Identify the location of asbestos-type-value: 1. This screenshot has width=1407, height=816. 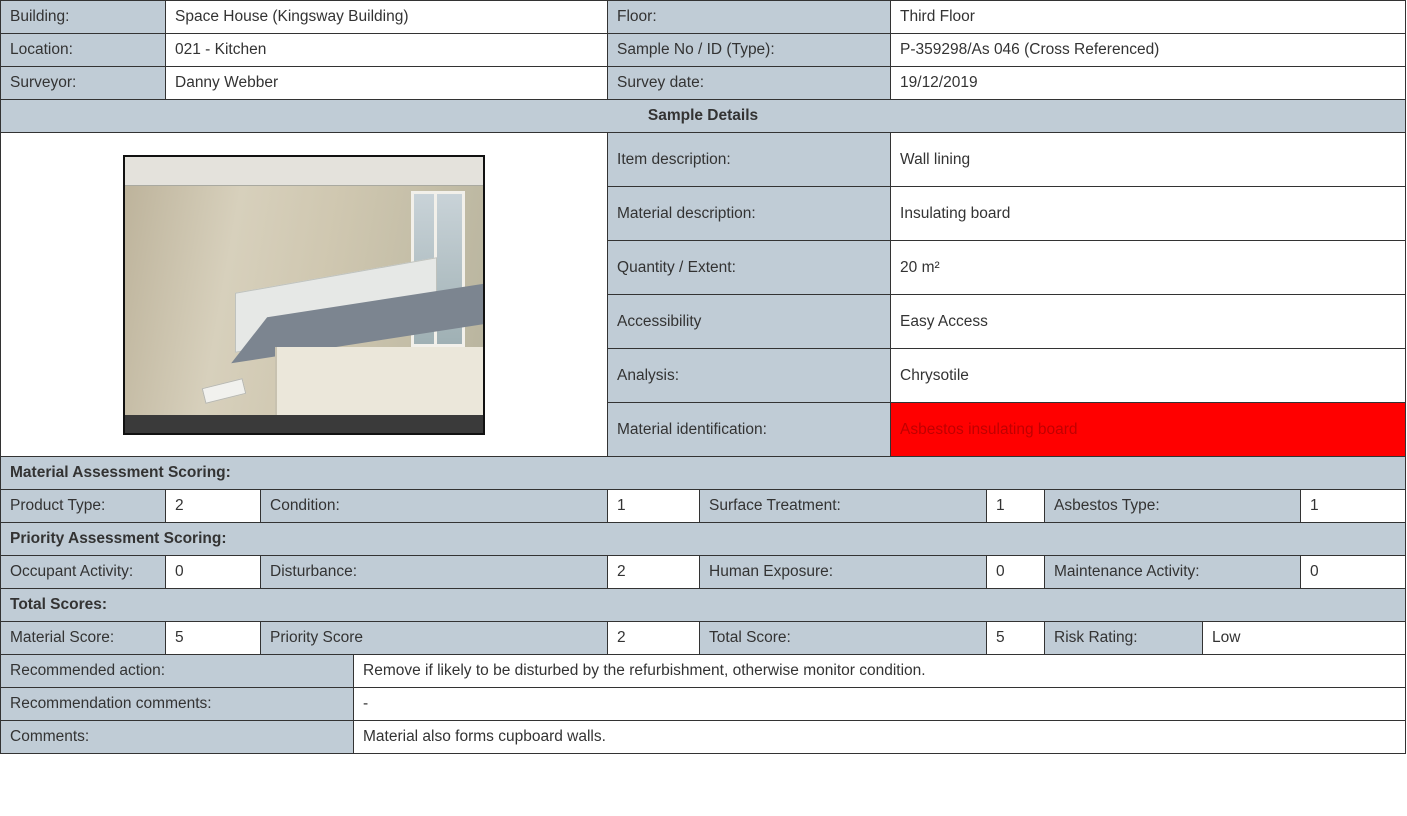
(1353, 506).